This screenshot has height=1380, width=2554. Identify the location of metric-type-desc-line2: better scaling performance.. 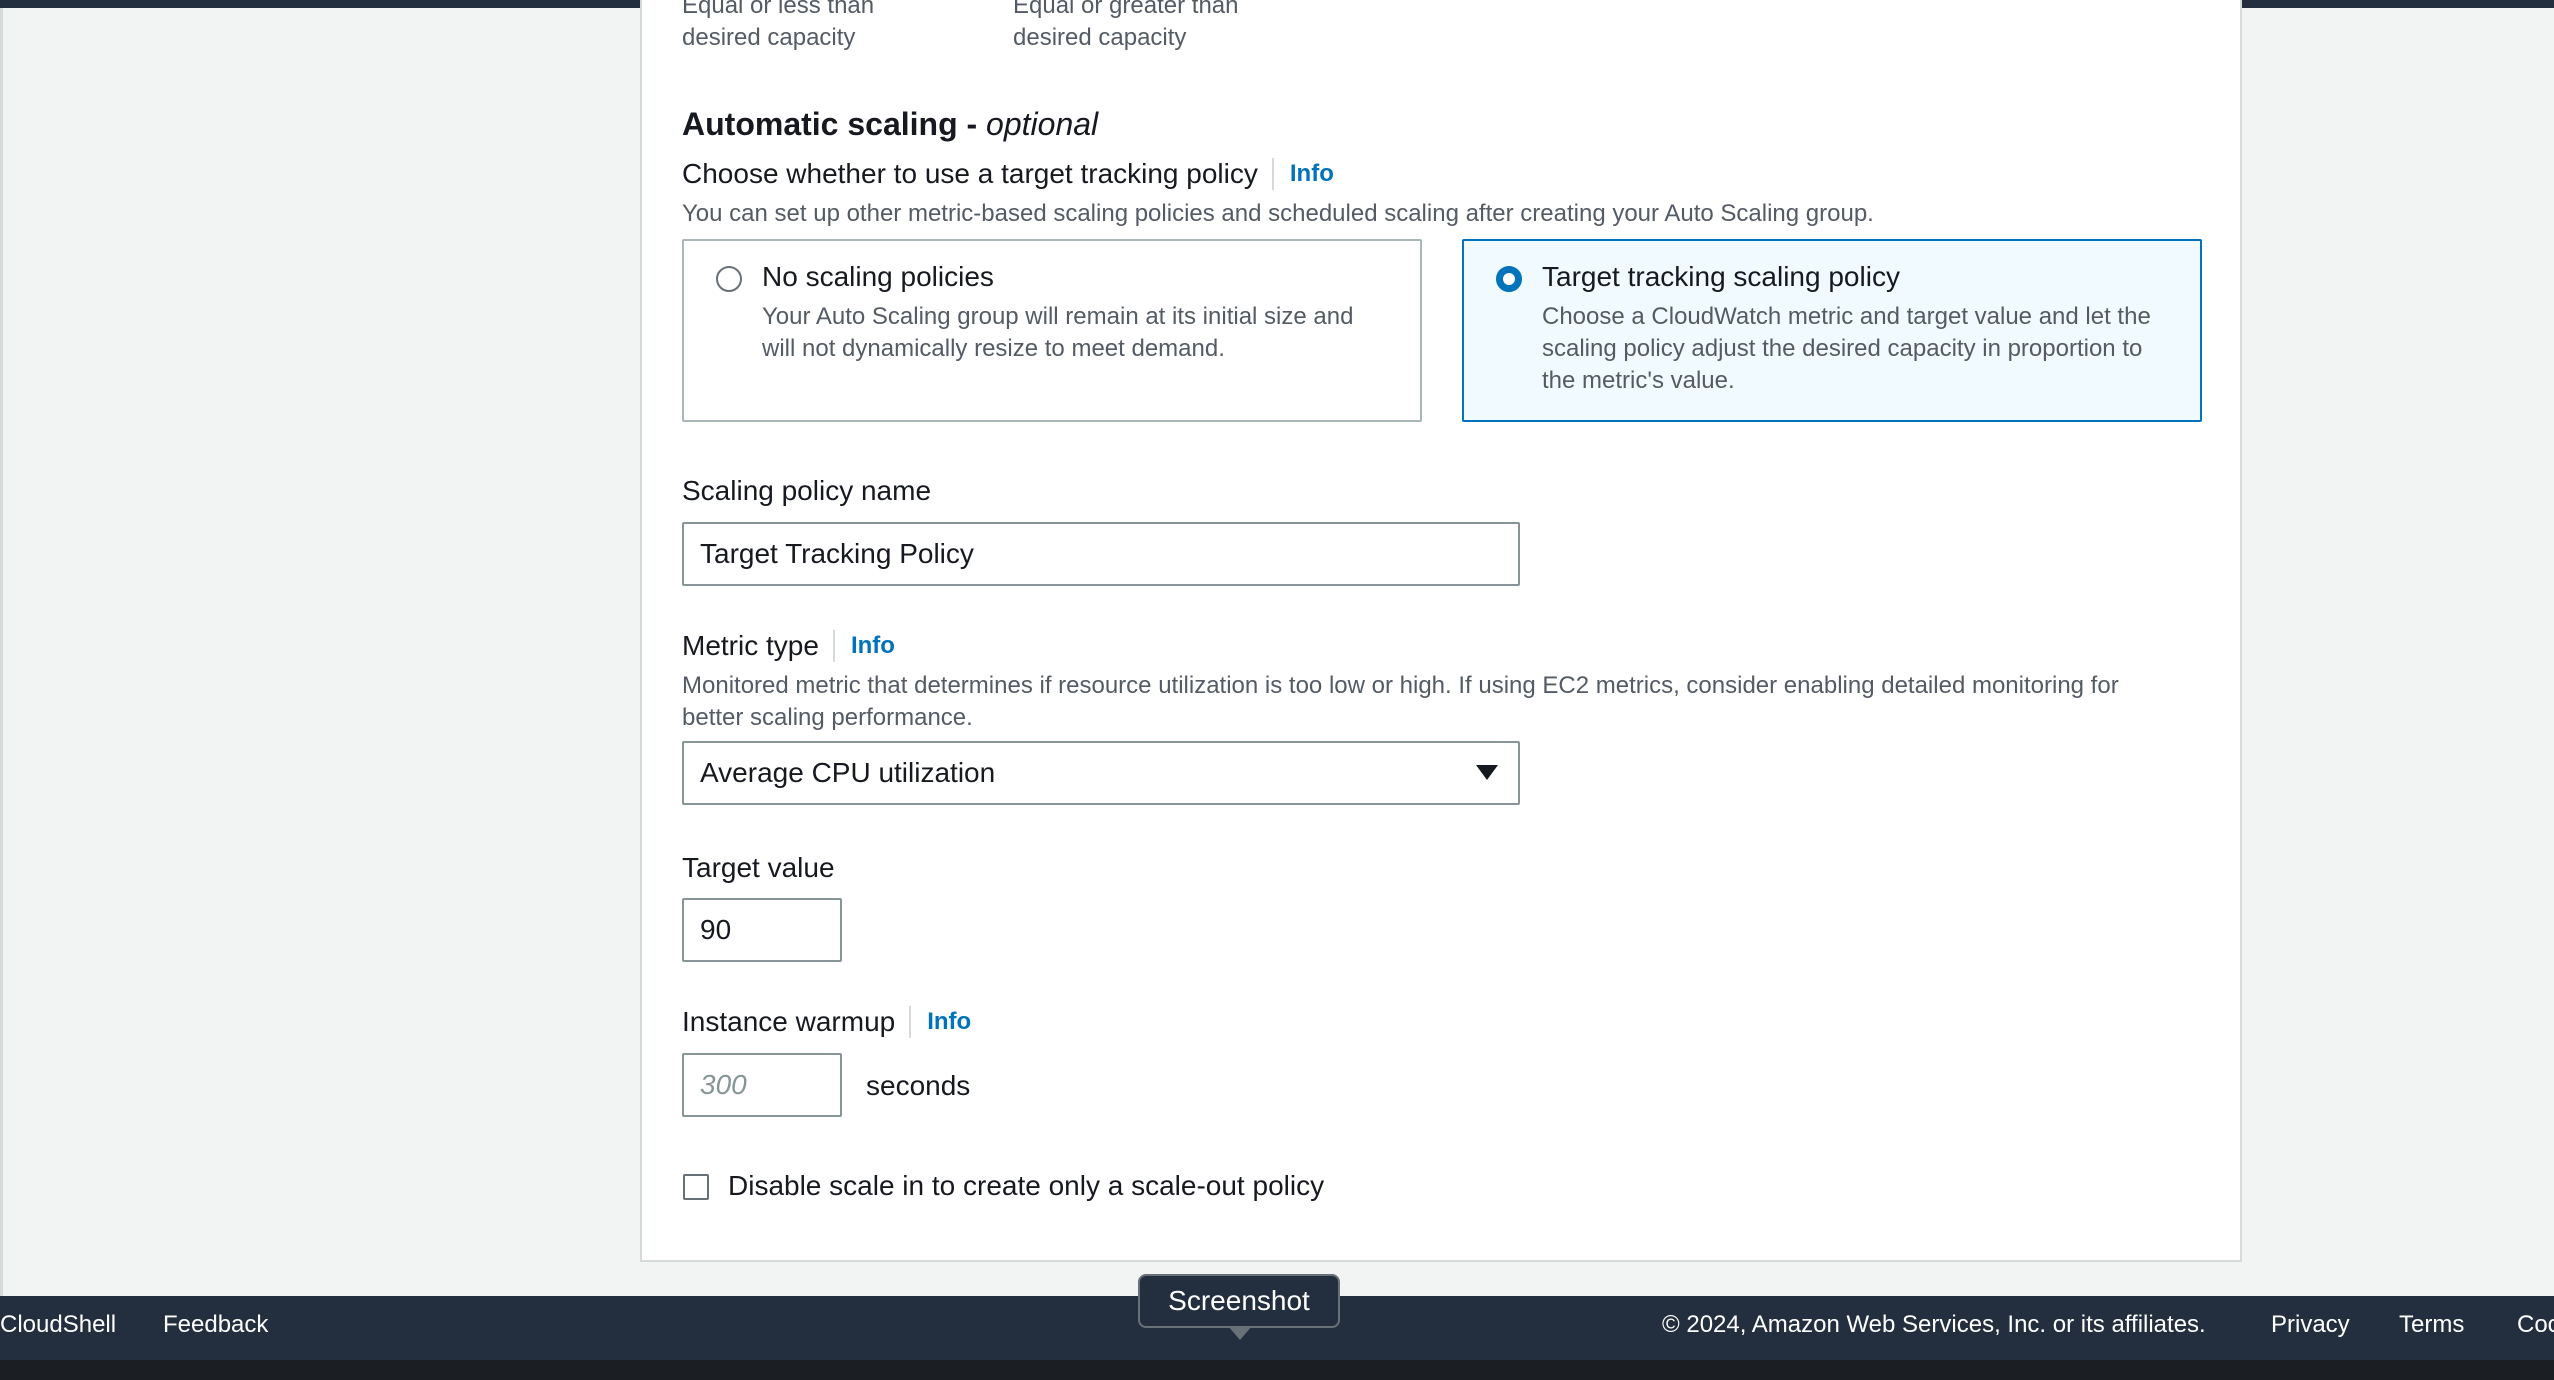
(827, 717).